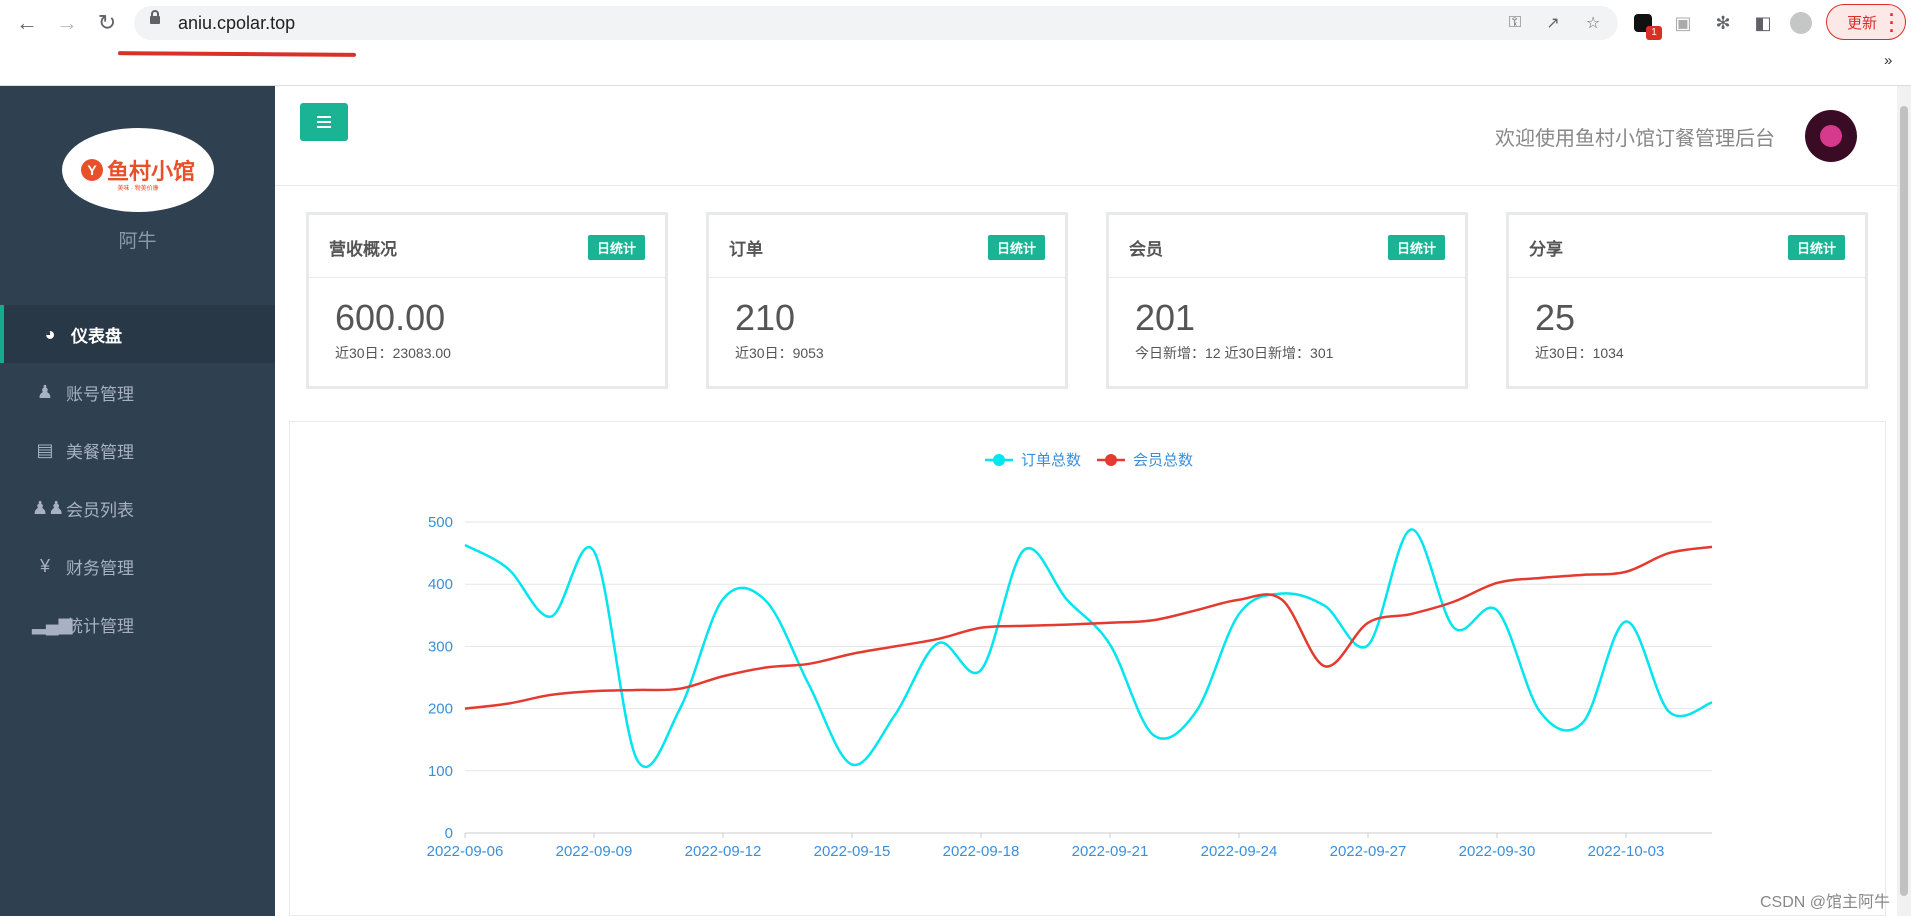 Image resolution: width=1911 pixels, height=917 pixels. Describe the element at coordinates (1163, 460) in the screenshot. I see `legend-label: 会员总数` at that location.